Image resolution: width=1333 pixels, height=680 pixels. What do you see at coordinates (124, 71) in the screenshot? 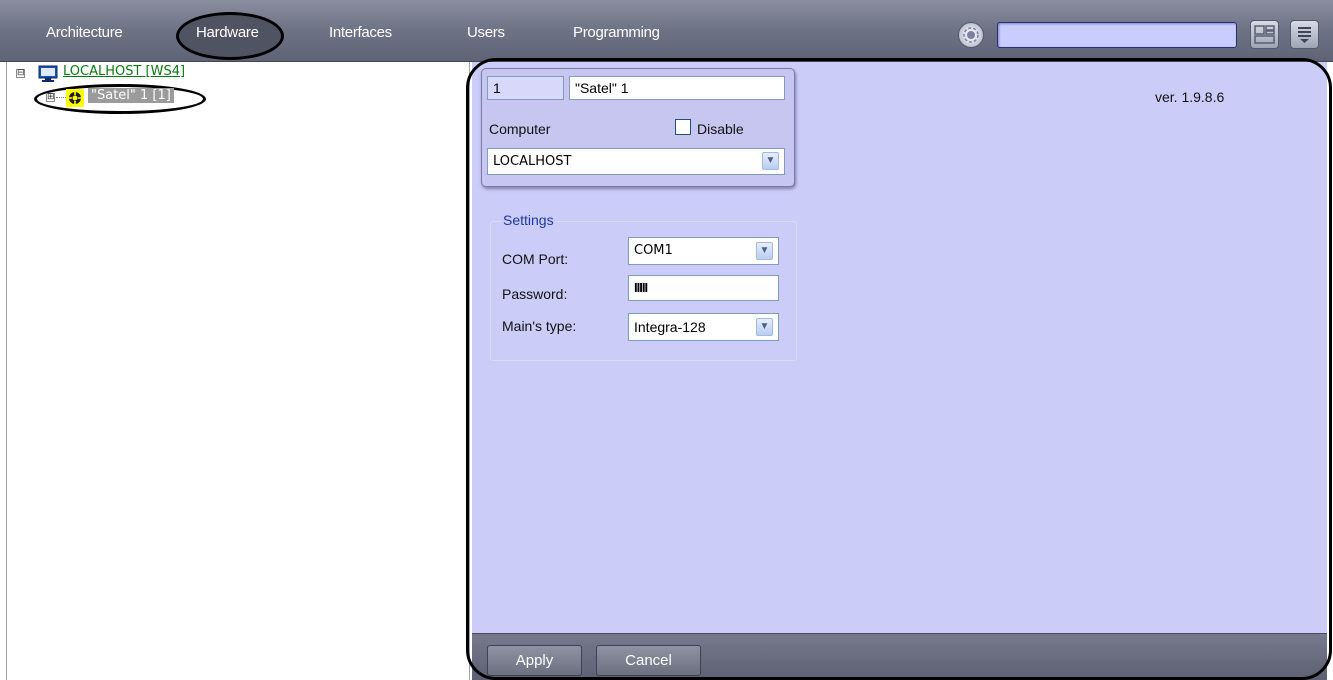
I see `tree-label-localhost: LOCALHOST [WS4]` at bounding box center [124, 71].